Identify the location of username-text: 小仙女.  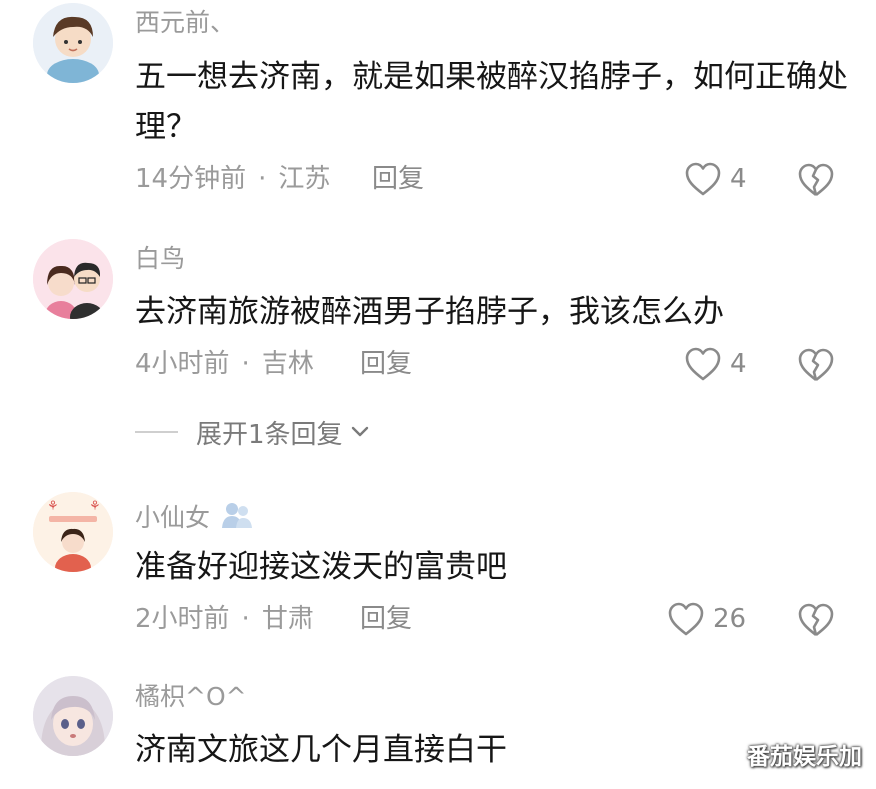
(173, 517).